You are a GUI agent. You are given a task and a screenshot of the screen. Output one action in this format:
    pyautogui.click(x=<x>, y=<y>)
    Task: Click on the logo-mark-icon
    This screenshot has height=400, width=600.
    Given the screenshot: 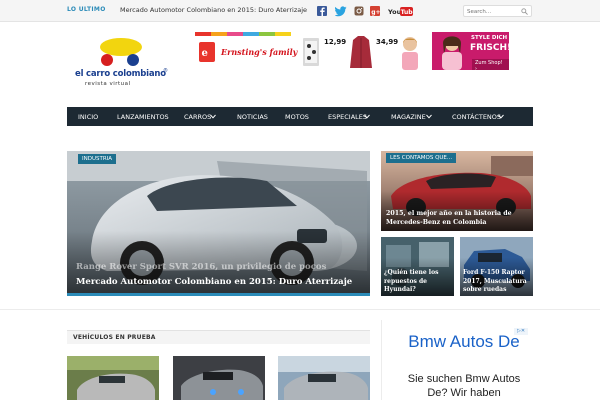 What is the action you would take?
    pyautogui.click(x=121, y=52)
    